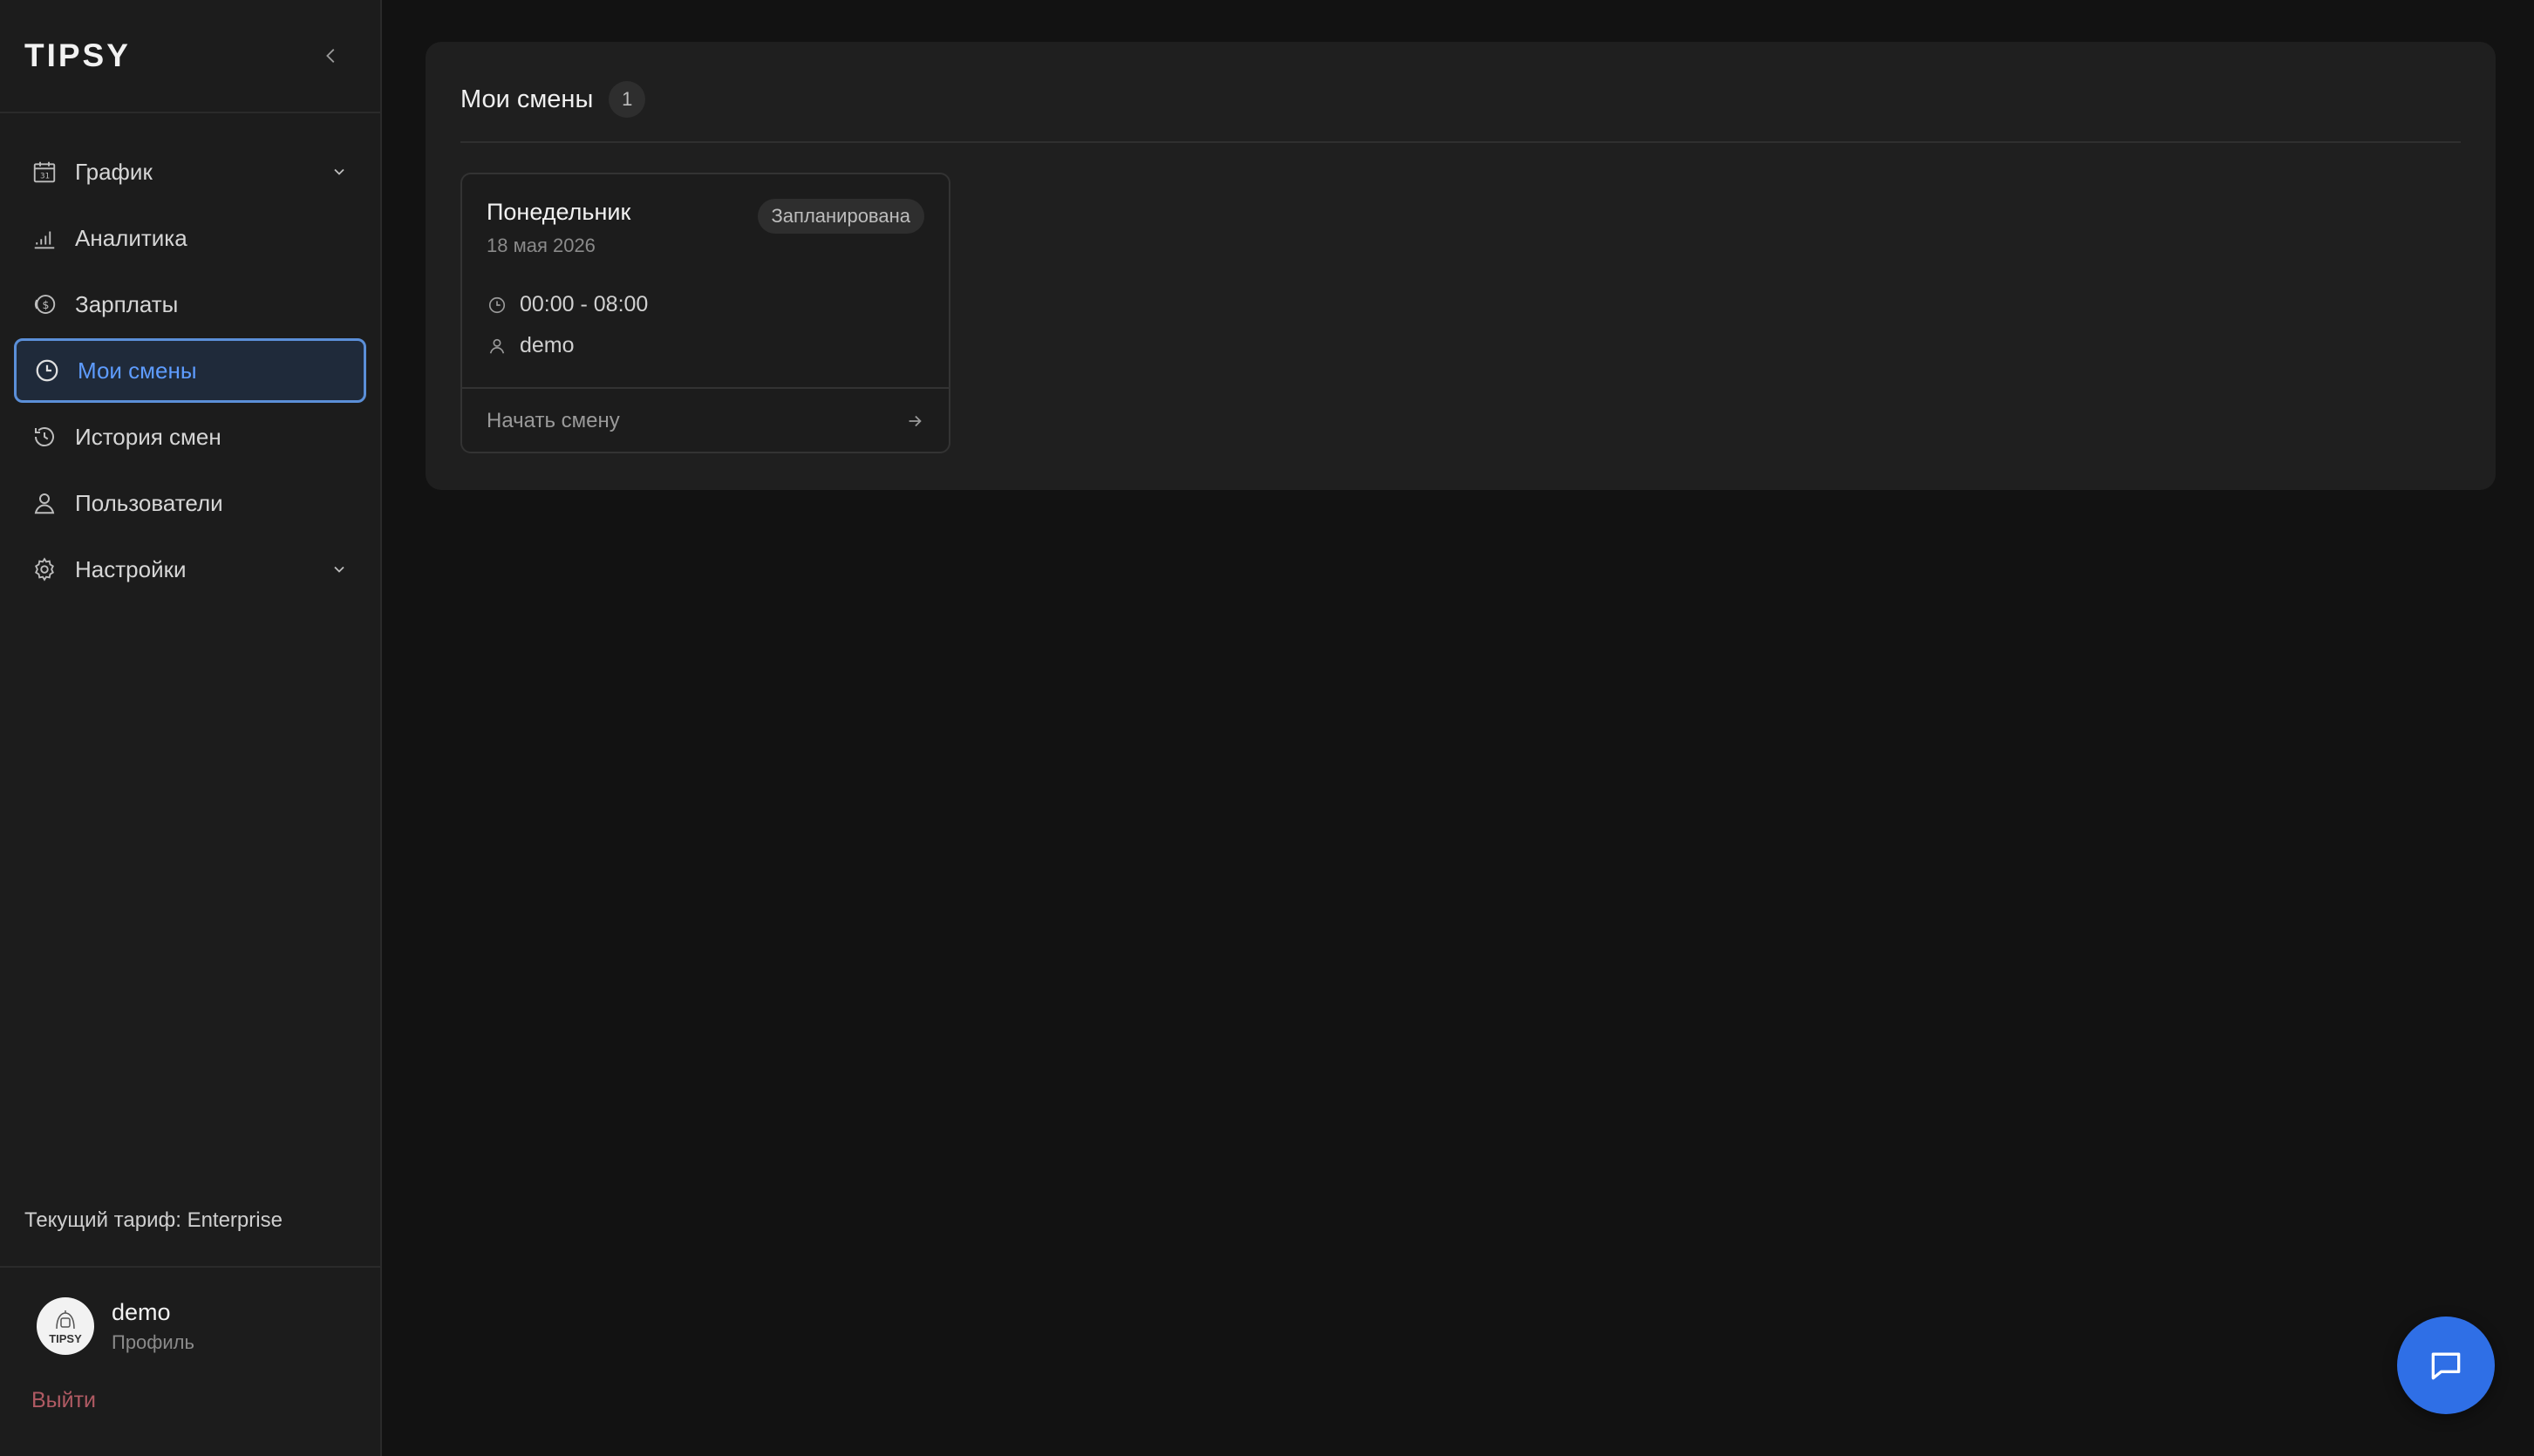  I want to click on collapse-sidebar-button, so click(331, 55).